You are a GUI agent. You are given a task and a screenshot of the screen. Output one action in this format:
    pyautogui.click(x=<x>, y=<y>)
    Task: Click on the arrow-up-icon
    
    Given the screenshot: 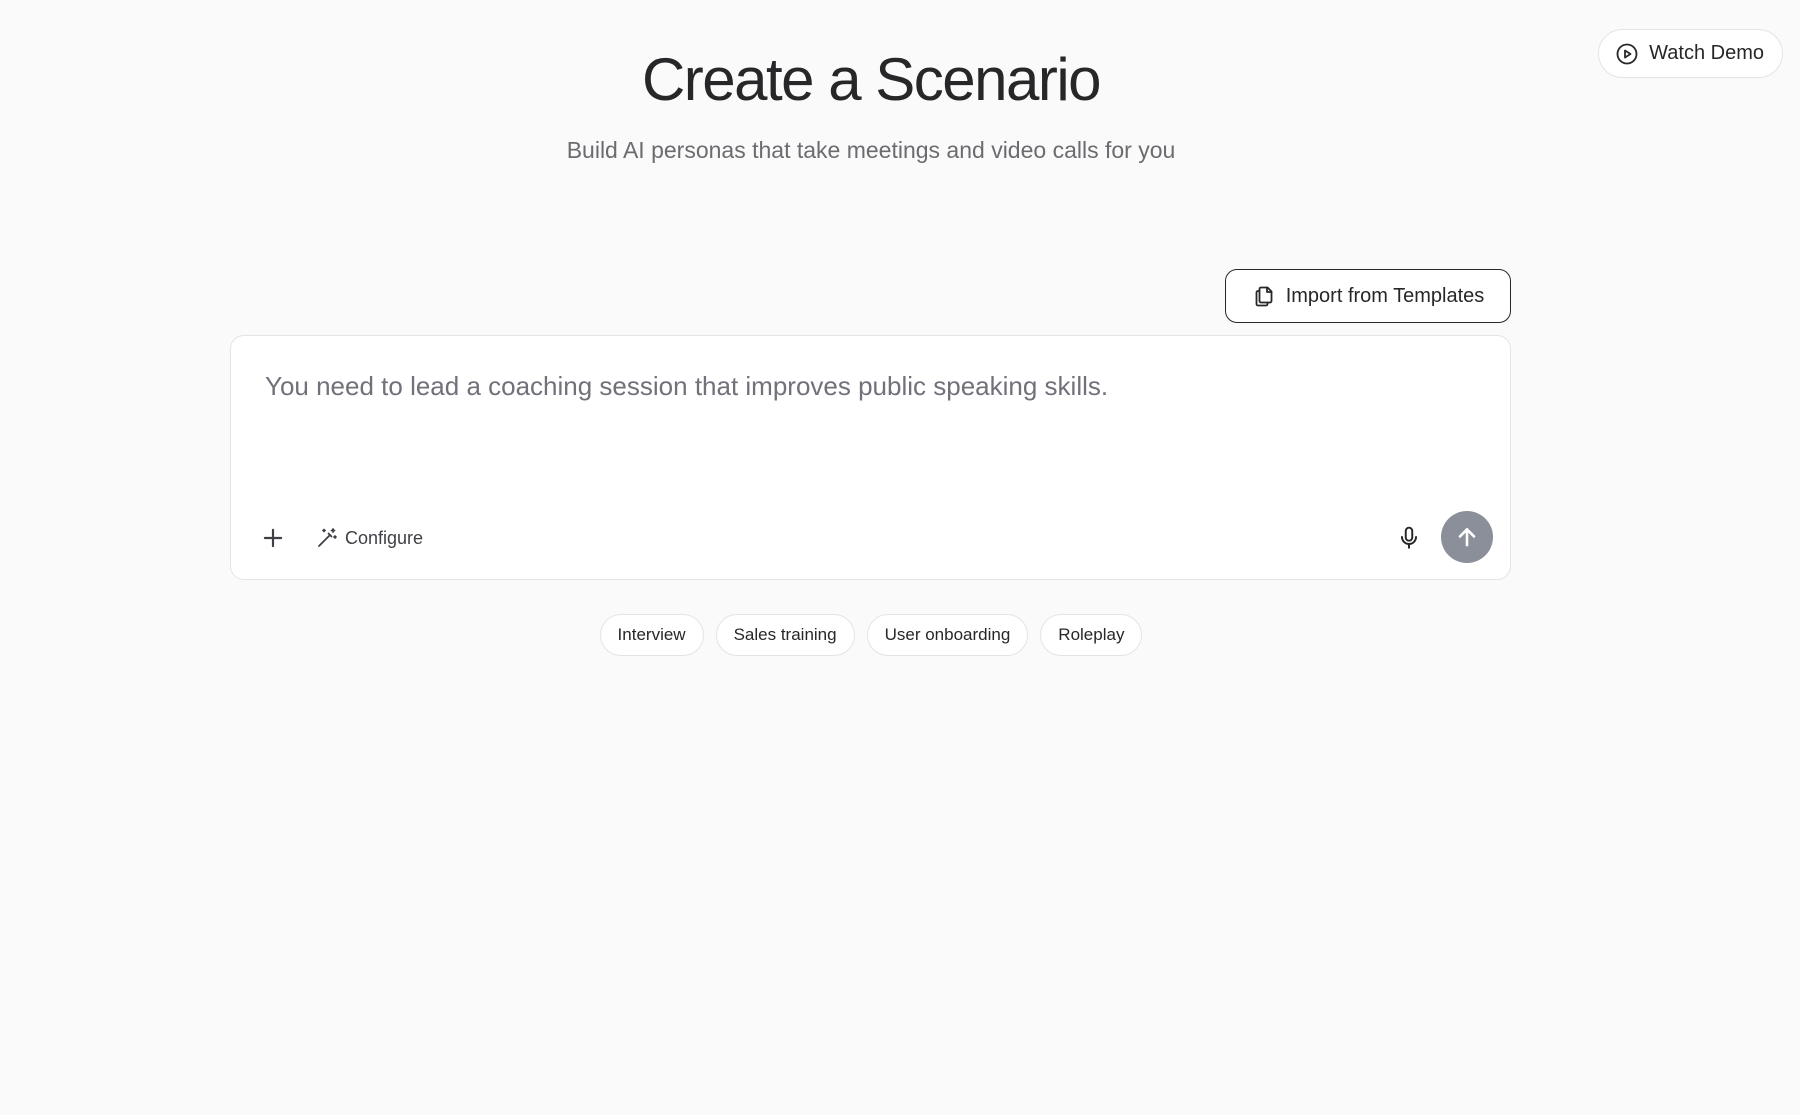 What is the action you would take?
    pyautogui.click(x=1467, y=537)
    